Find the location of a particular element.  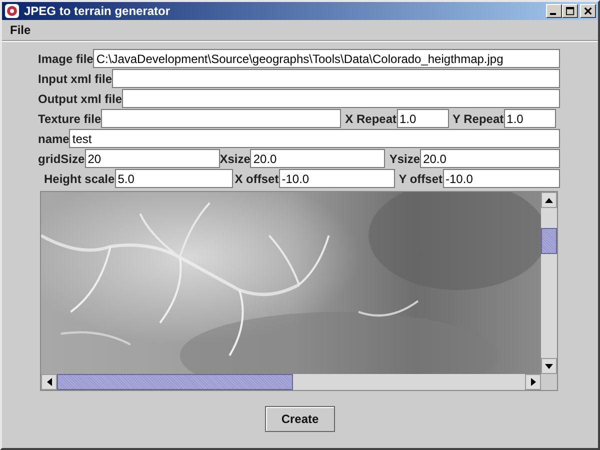

down-arrow-icon is located at coordinates (549, 366).